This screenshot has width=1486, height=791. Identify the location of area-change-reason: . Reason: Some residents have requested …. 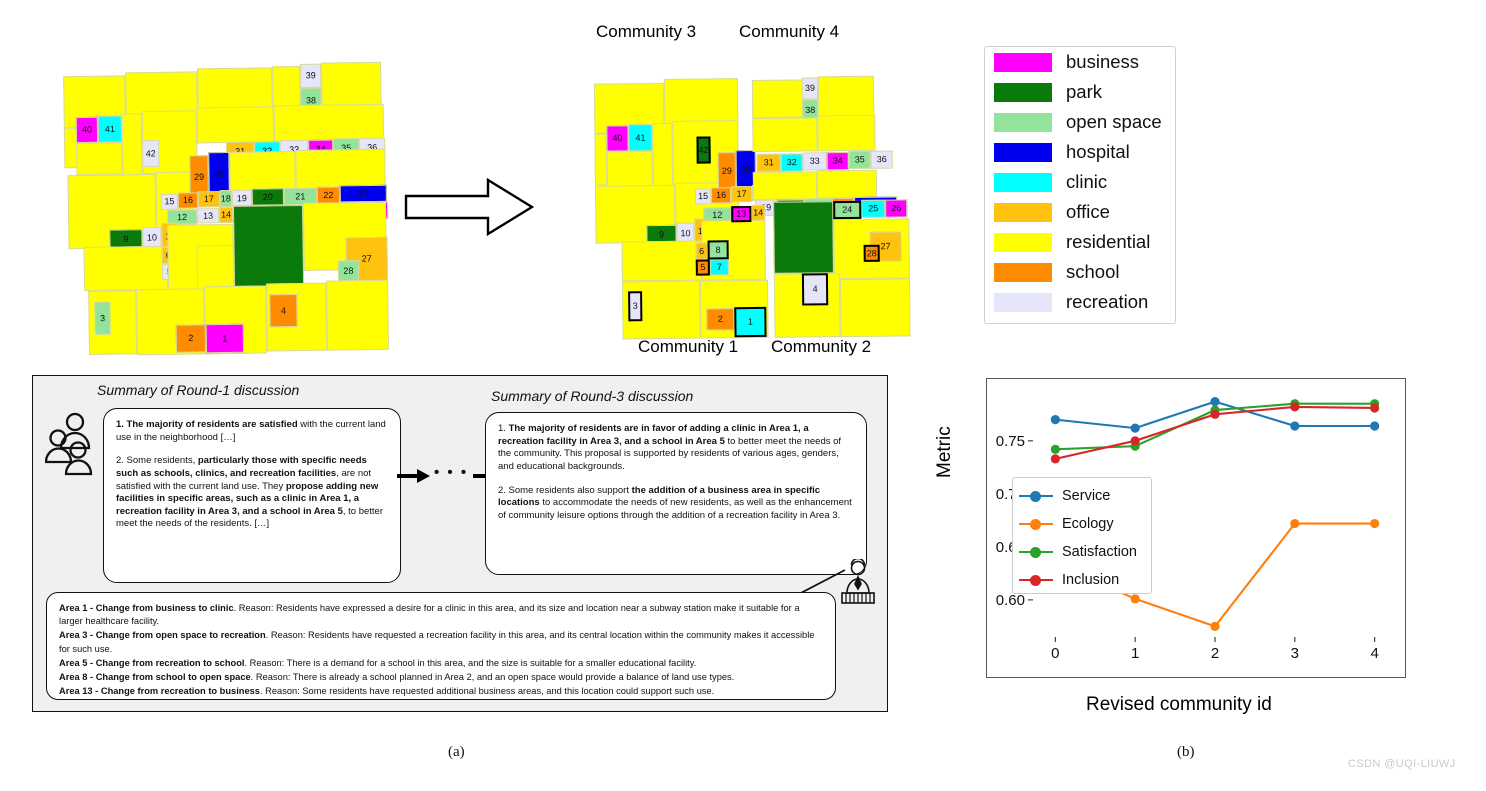
(487, 691).